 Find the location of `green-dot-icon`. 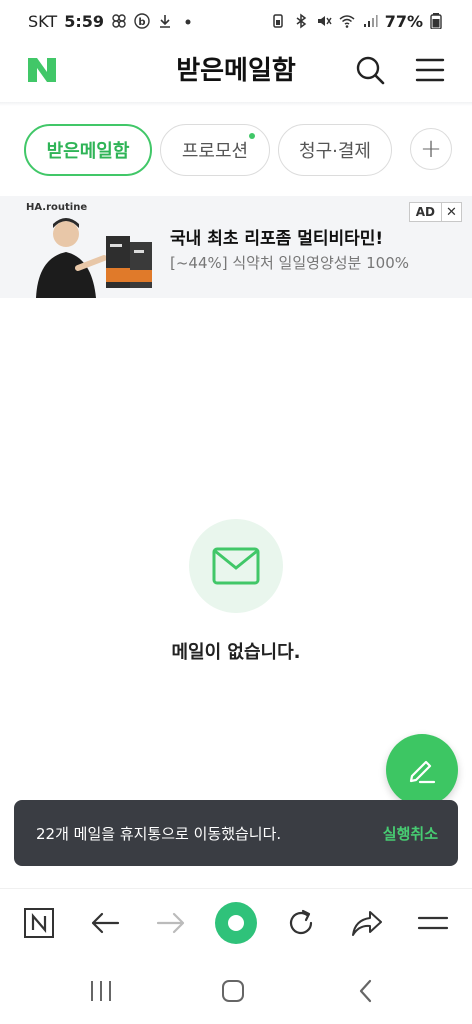

green-dot-icon is located at coordinates (236, 923).